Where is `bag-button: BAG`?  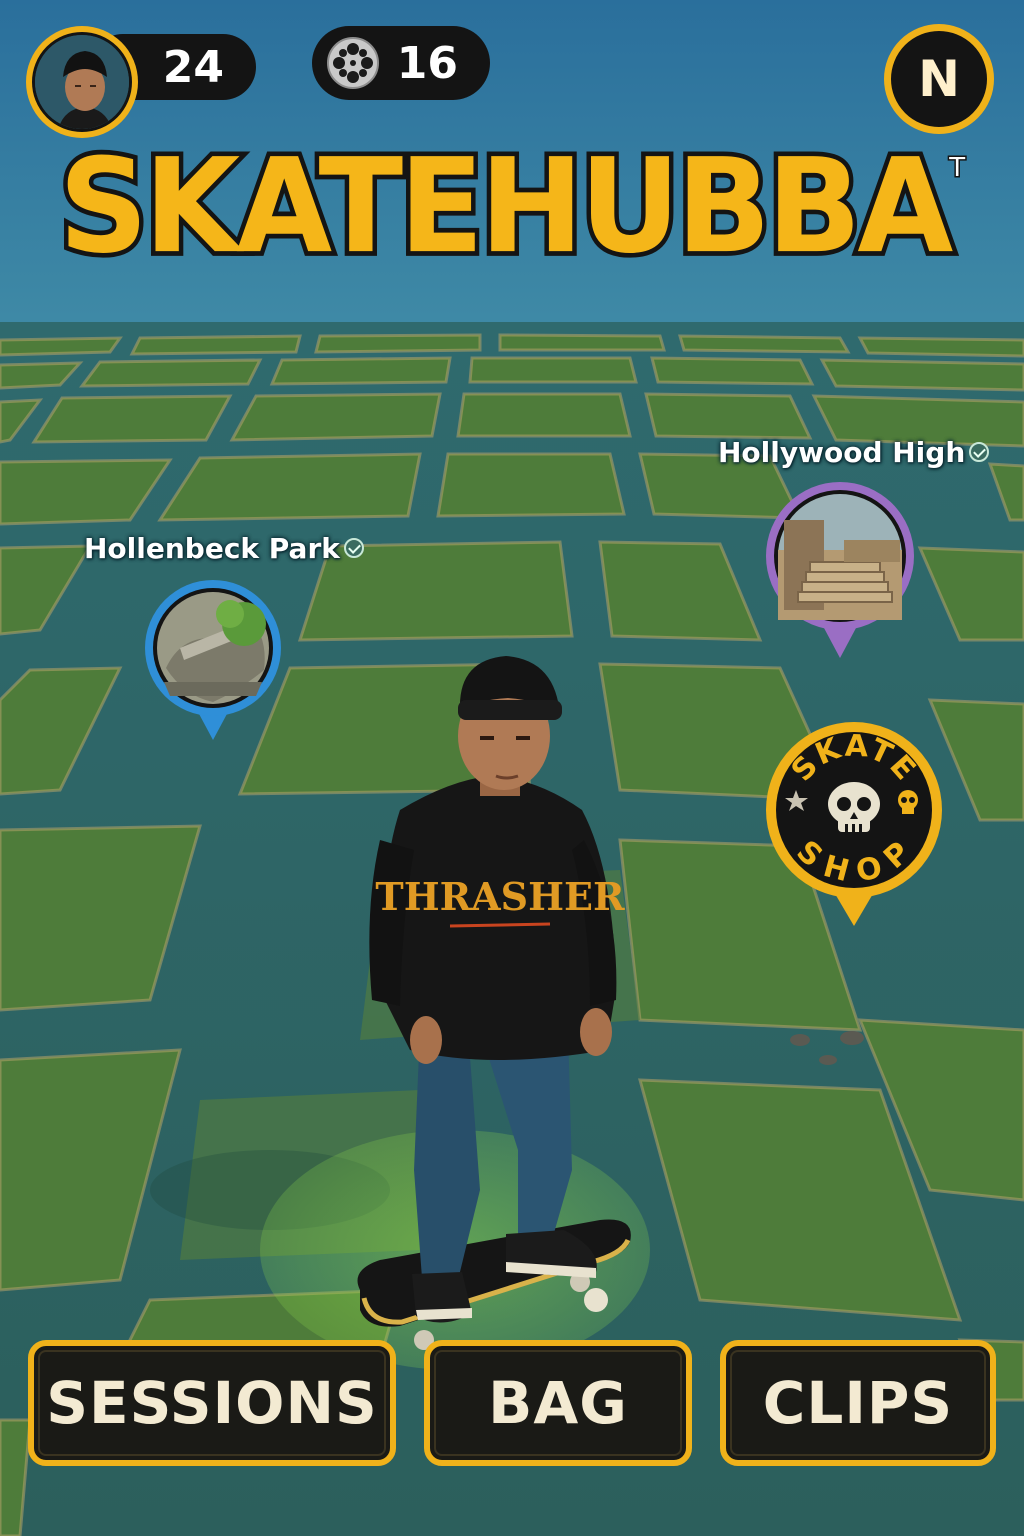 bag-button: BAG is located at coordinates (558, 1403).